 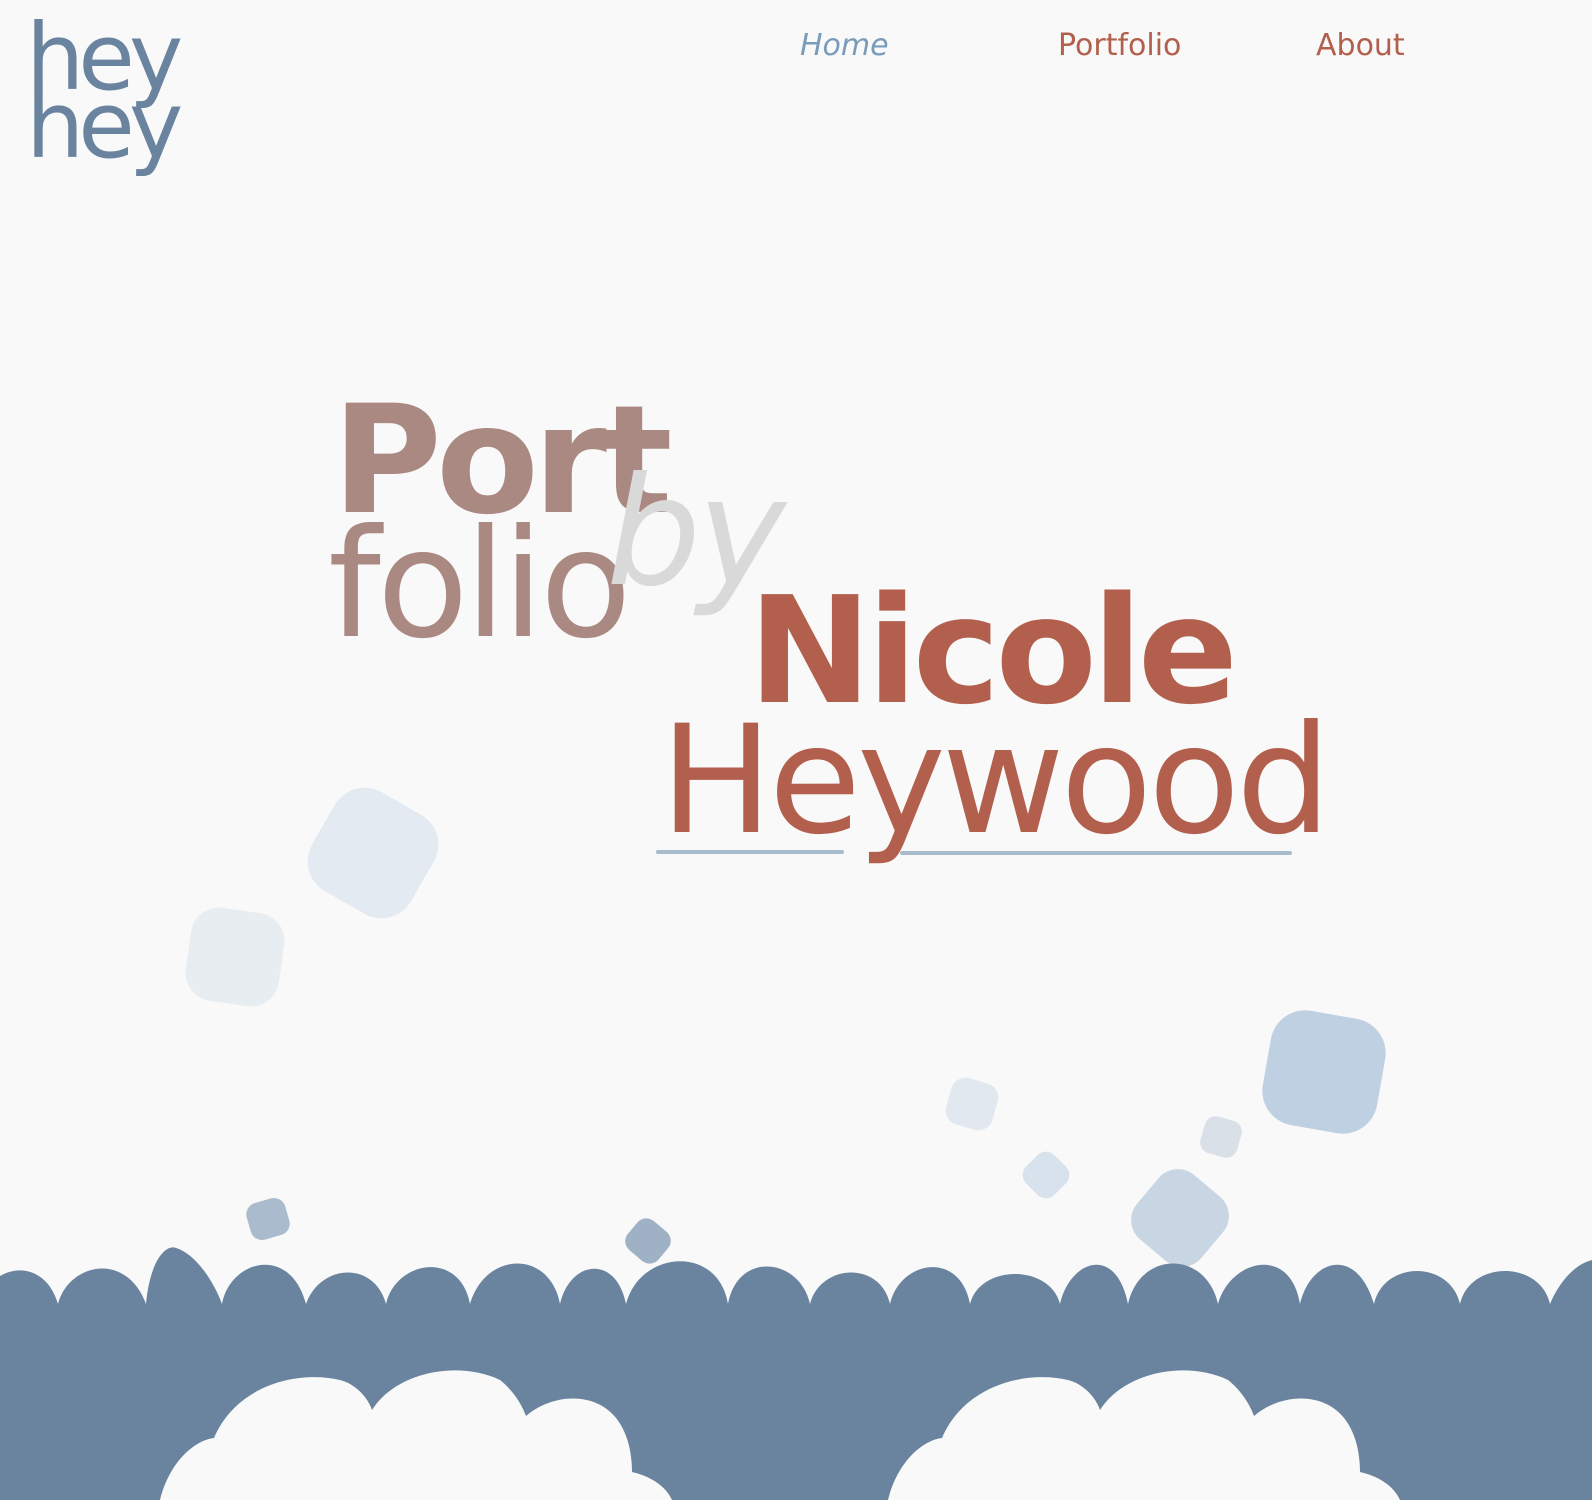 What do you see at coordinates (1096, 853) in the screenshot?
I see `name-underline-right` at bounding box center [1096, 853].